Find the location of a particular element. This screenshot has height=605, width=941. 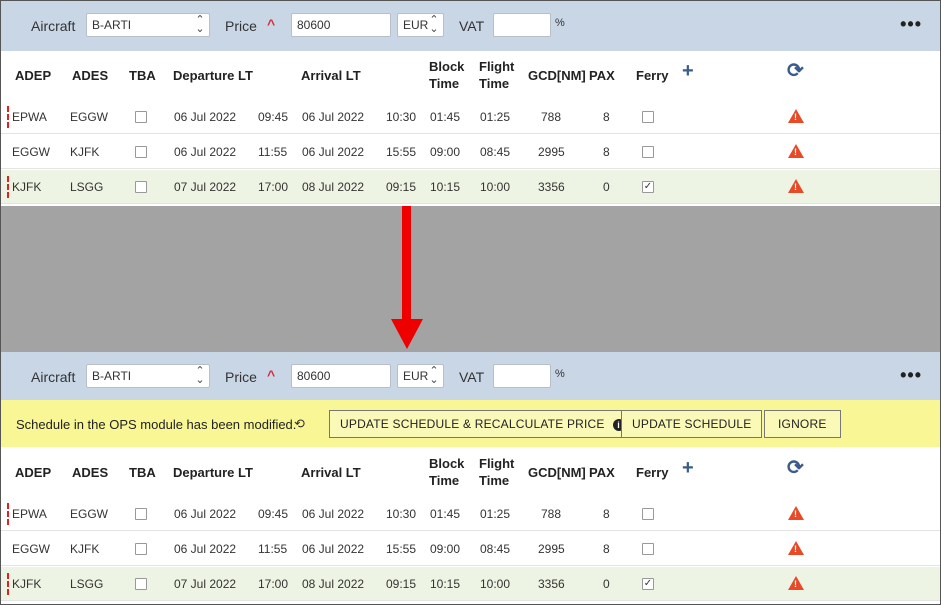

cell-flight: 10:00 is located at coordinates (495, 584).